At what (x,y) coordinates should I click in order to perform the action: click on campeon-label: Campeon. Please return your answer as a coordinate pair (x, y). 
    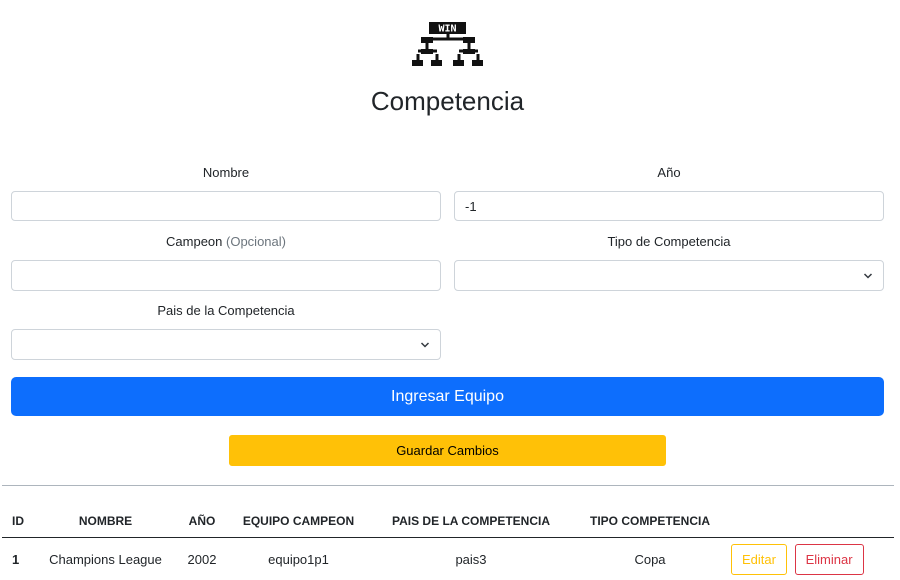
    Looking at the image, I should click on (194, 241).